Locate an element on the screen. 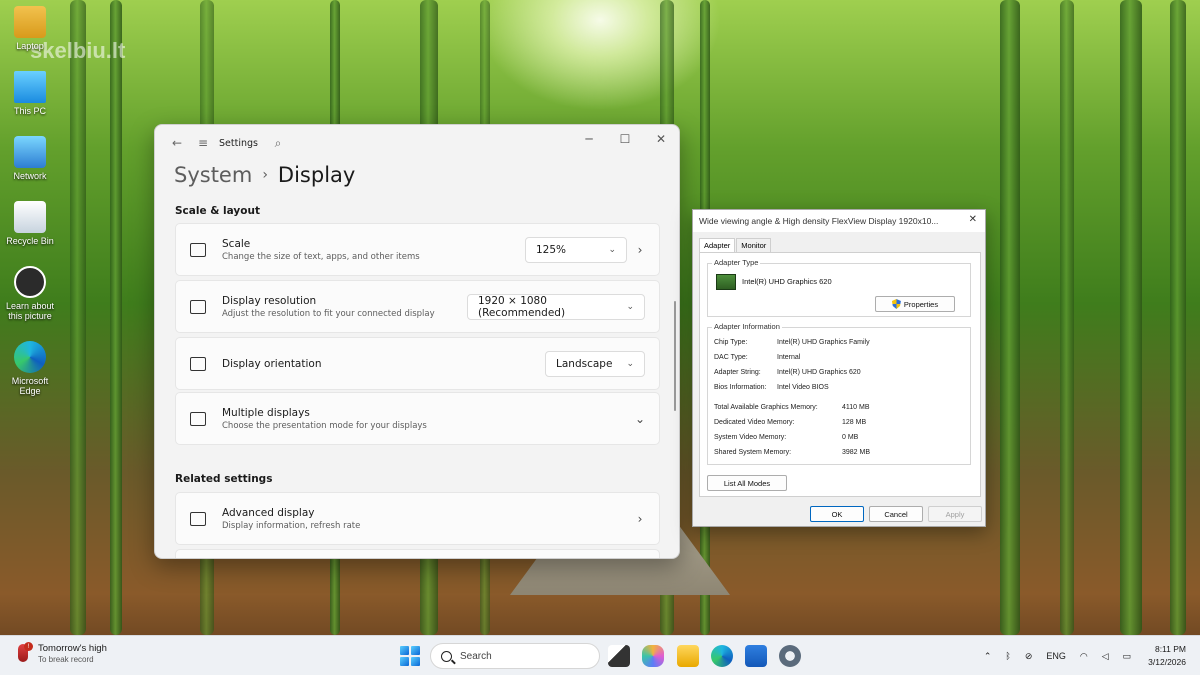  ok-button: OK is located at coordinates (837, 514).